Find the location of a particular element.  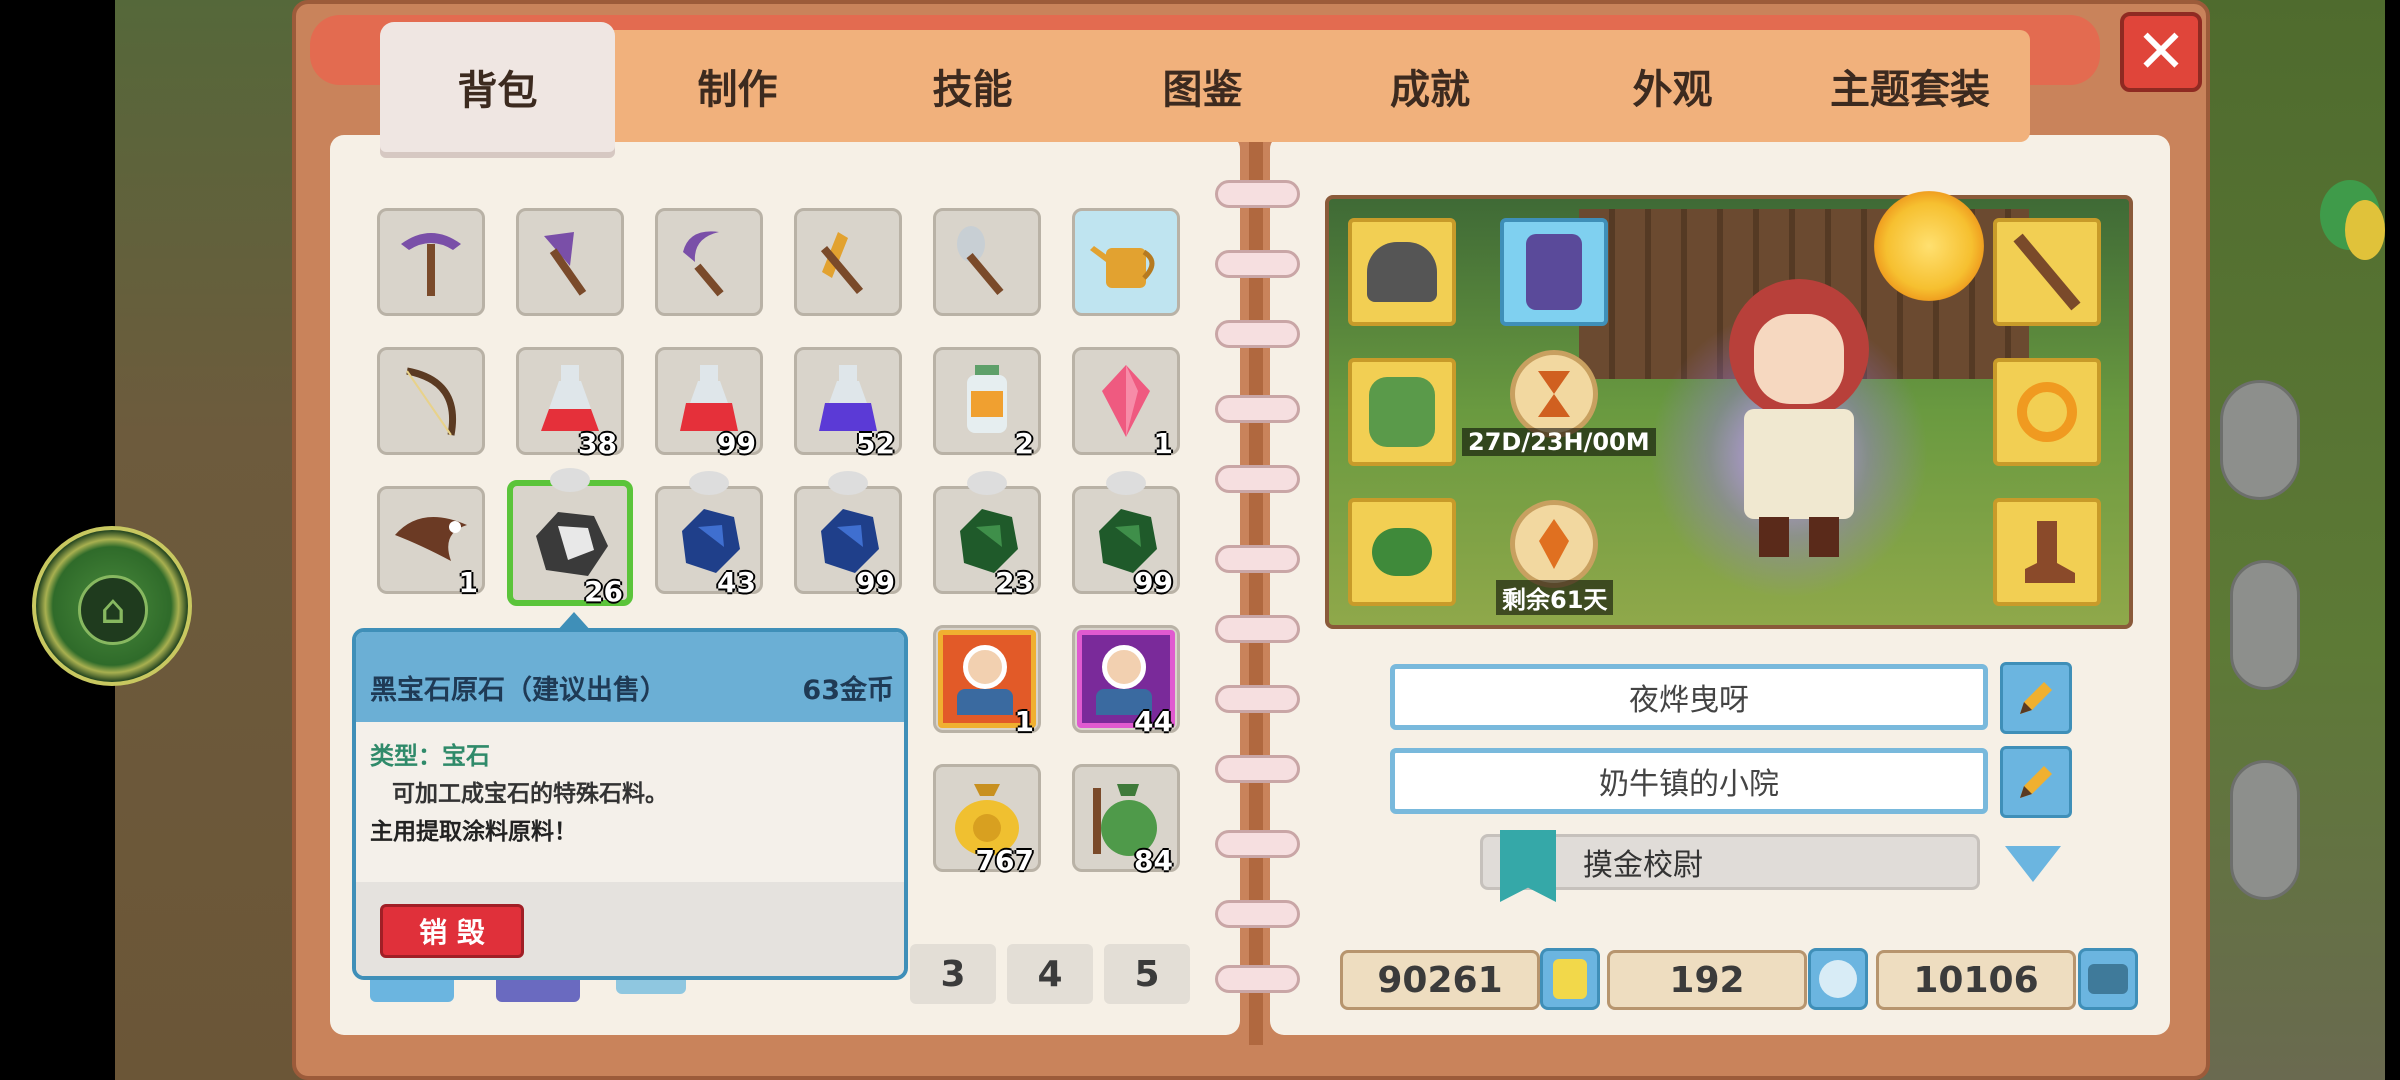

page-5-button: 5 is located at coordinates (1147, 974).